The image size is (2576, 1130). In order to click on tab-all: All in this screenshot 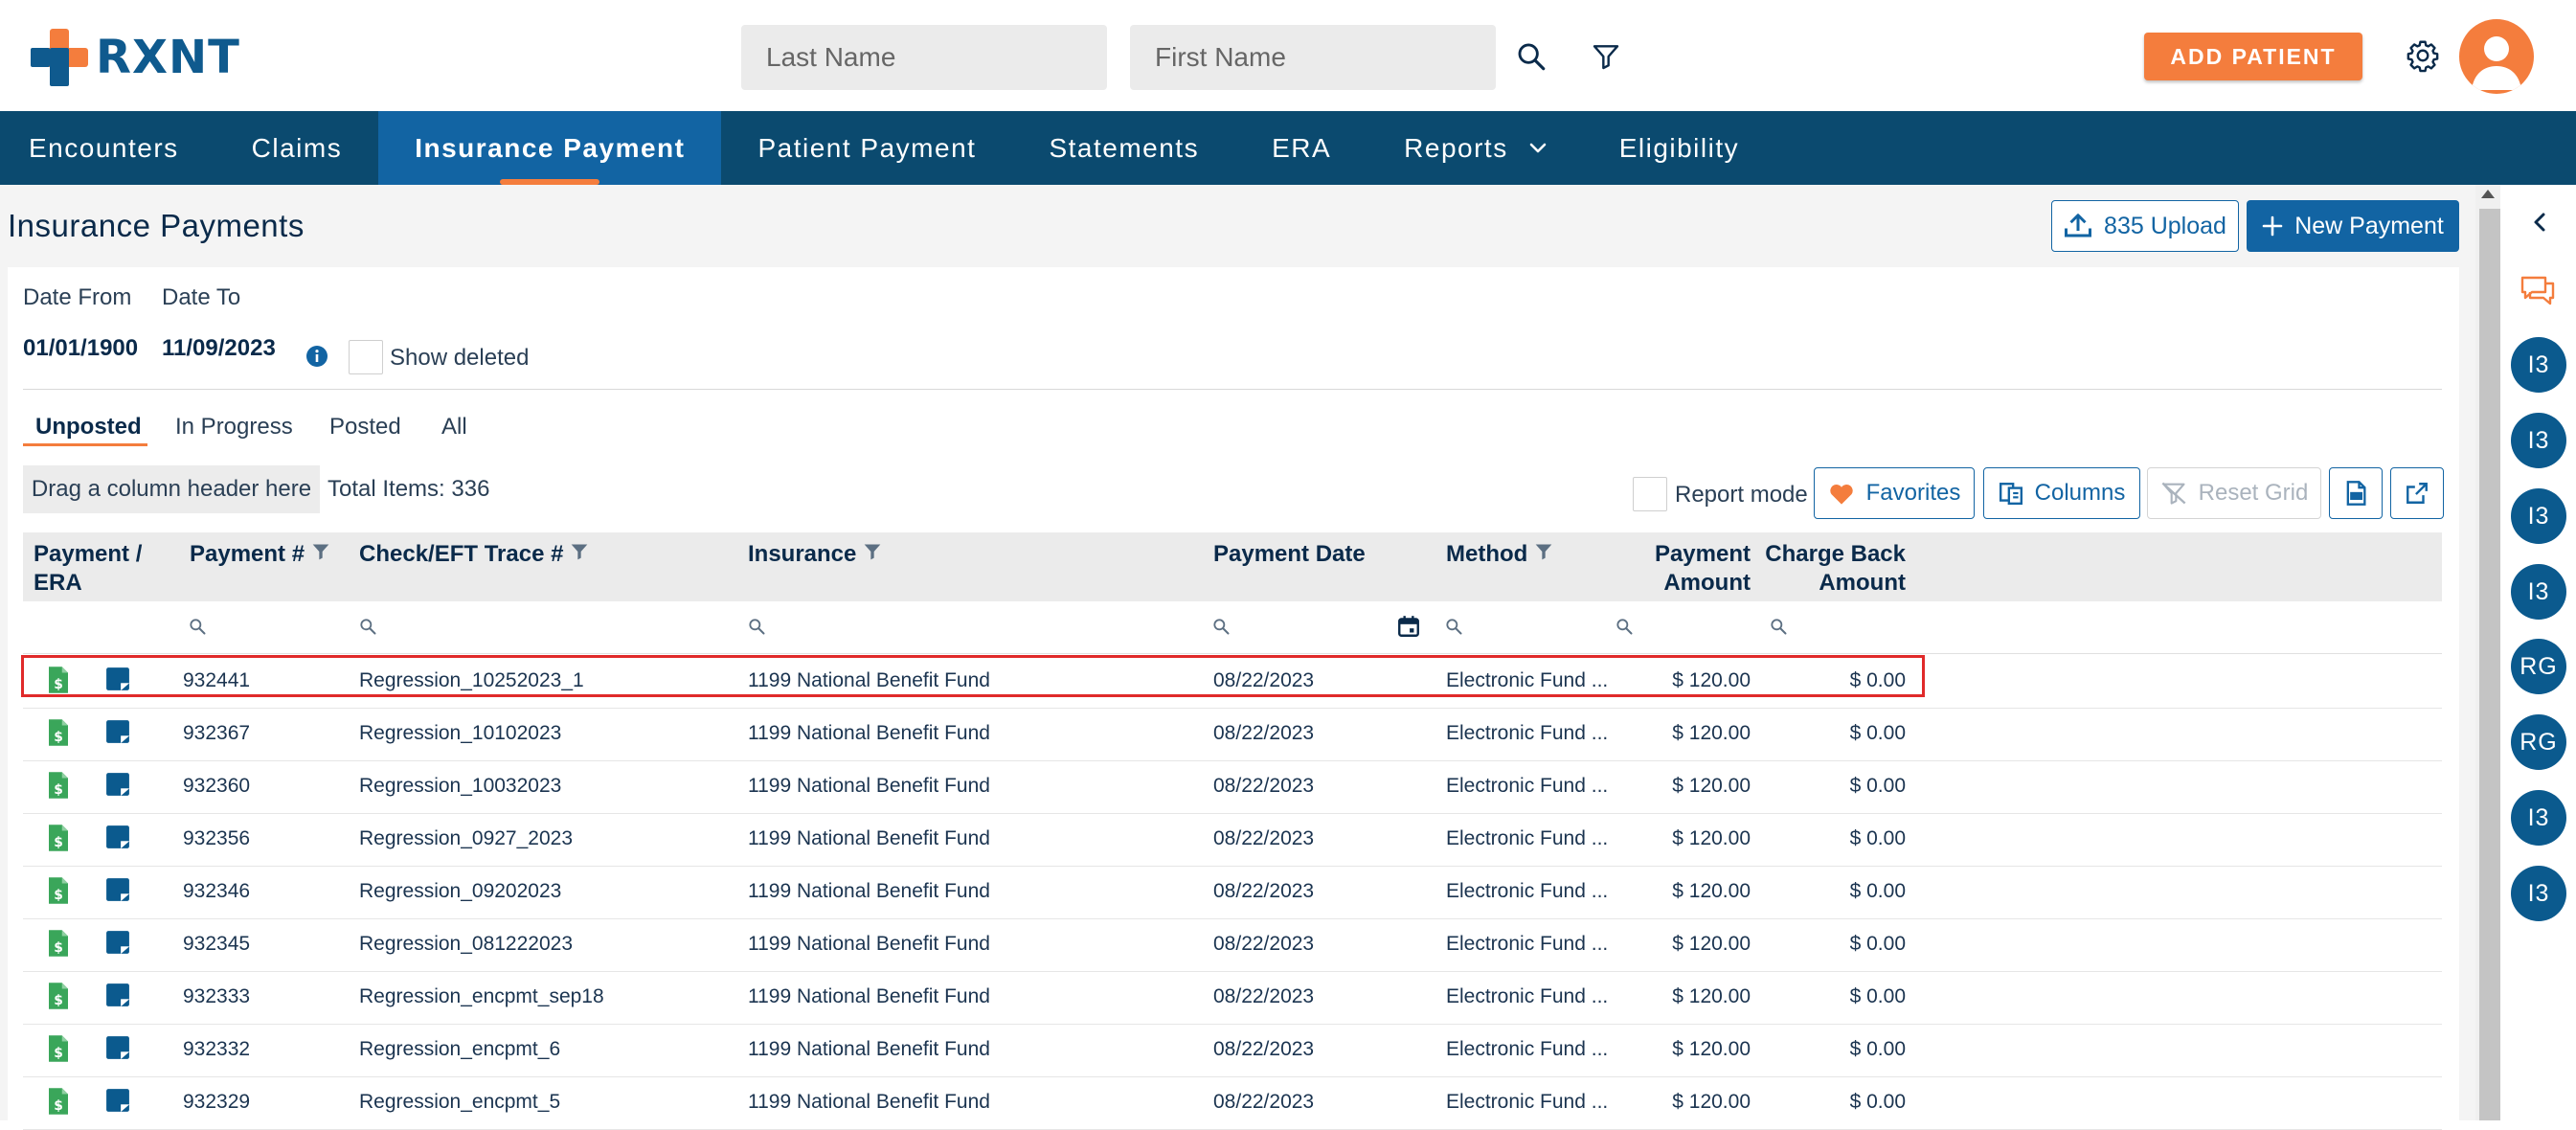, I will do `click(454, 428)`.